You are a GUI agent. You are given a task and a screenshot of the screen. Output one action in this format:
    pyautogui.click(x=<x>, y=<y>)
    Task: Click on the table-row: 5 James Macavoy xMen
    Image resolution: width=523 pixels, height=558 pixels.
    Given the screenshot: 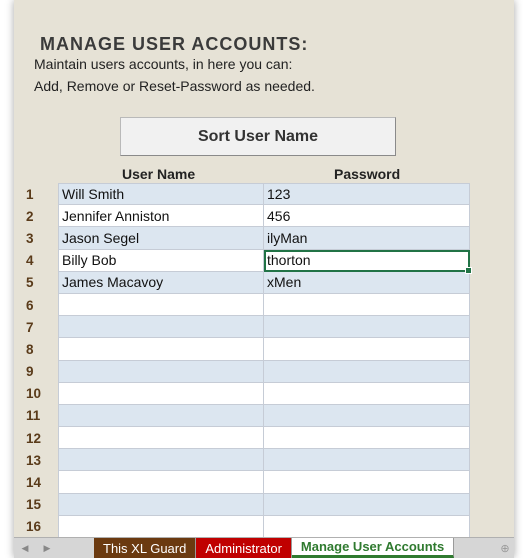 What is the action you would take?
    pyautogui.click(x=245, y=282)
    